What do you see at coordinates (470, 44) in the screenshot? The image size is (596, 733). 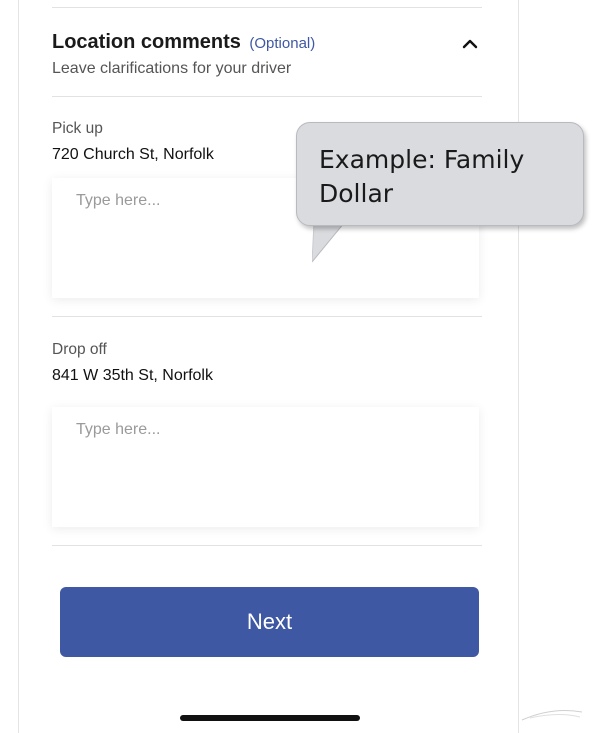 I see `chevron-up-icon` at bounding box center [470, 44].